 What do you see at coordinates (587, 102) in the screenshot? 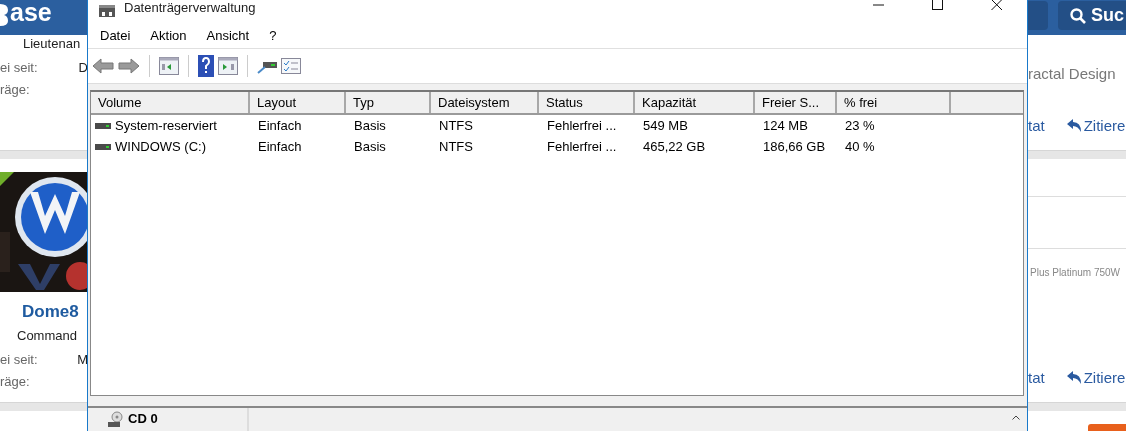
I see `column-header: Status` at bounding box center [587, 102].